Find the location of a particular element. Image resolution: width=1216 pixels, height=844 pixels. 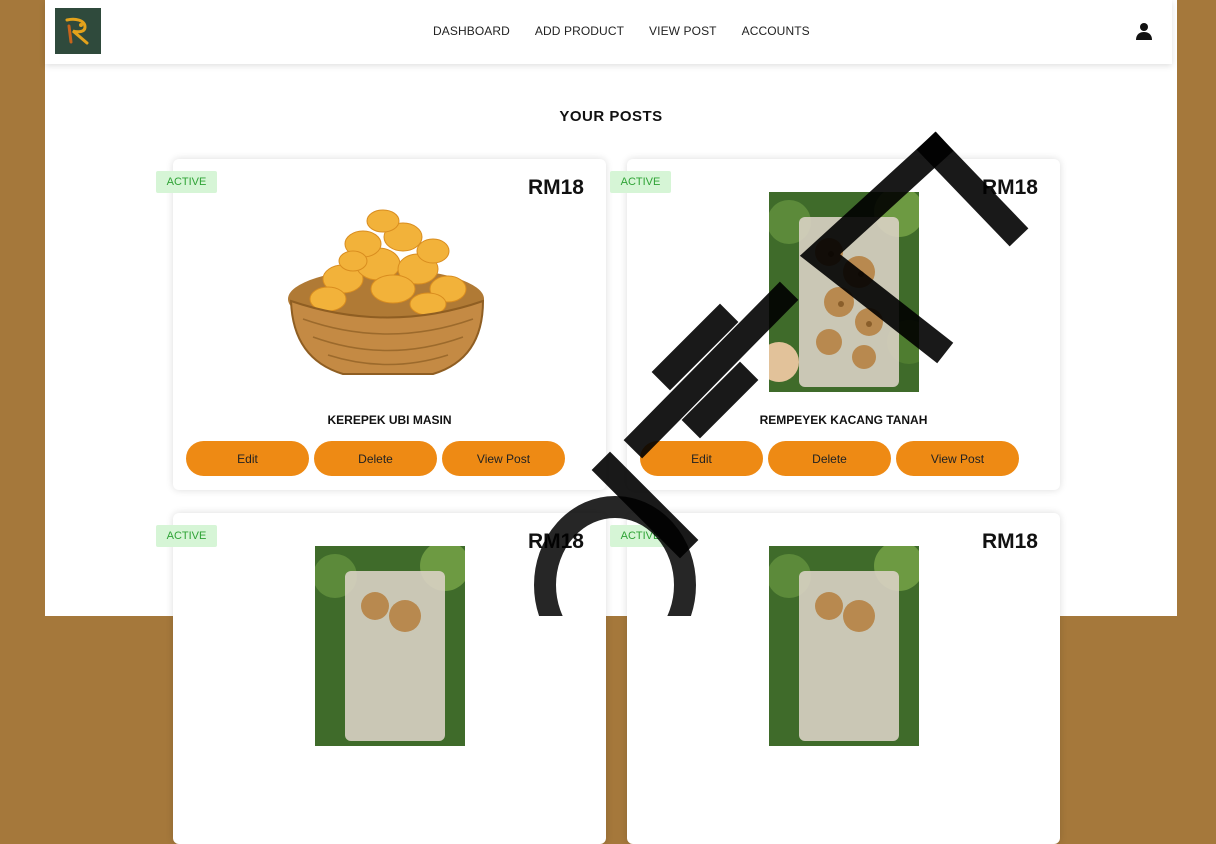

product-name: REMPEYEK KACANG TANAH is located at coordinates (843, 420).